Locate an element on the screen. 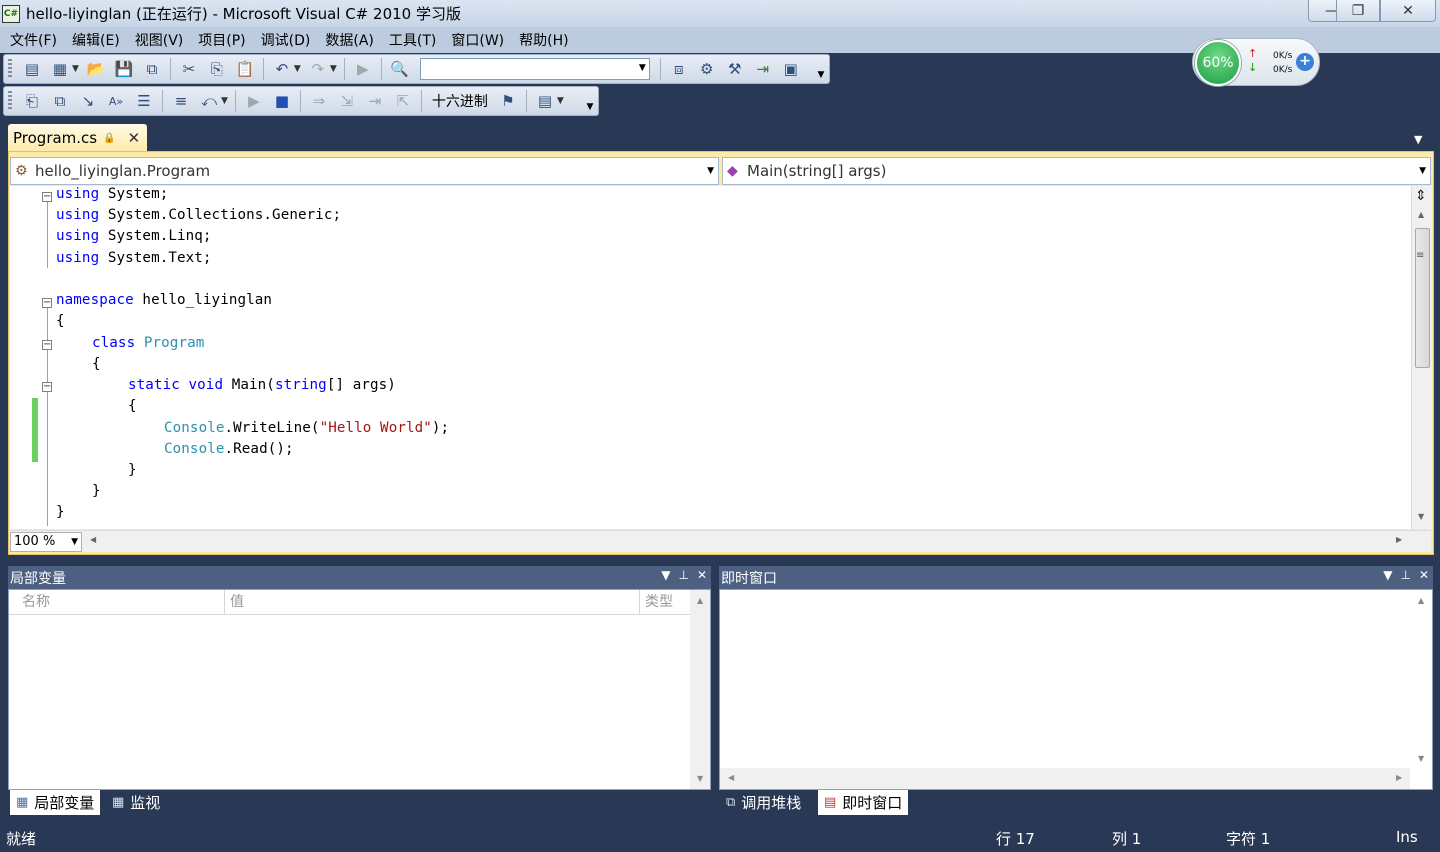  hexadecimal-toggle: 十六进制 is located at coordinates (460, 101).